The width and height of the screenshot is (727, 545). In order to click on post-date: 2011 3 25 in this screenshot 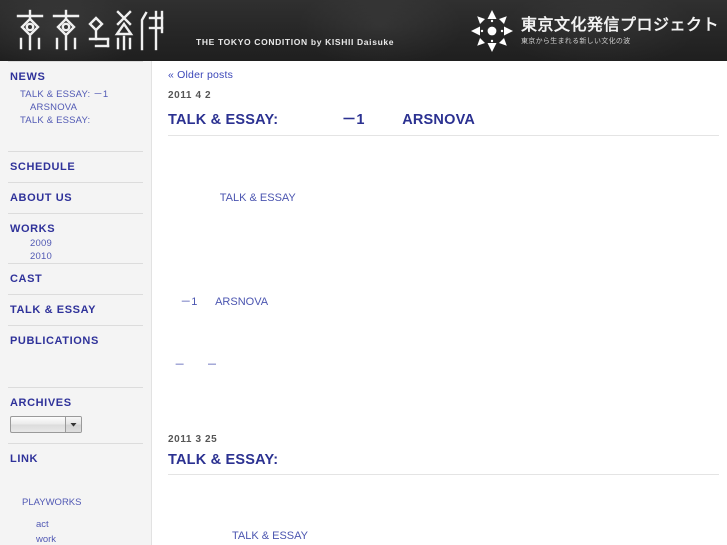, I will do `click(193, 439)`.